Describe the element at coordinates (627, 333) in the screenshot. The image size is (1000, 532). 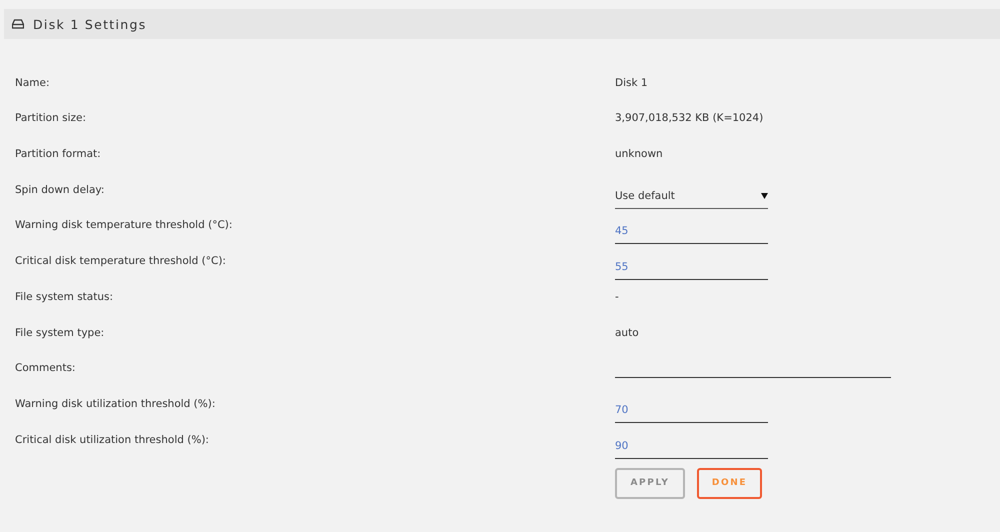
I see `field-value: auto` at that location.